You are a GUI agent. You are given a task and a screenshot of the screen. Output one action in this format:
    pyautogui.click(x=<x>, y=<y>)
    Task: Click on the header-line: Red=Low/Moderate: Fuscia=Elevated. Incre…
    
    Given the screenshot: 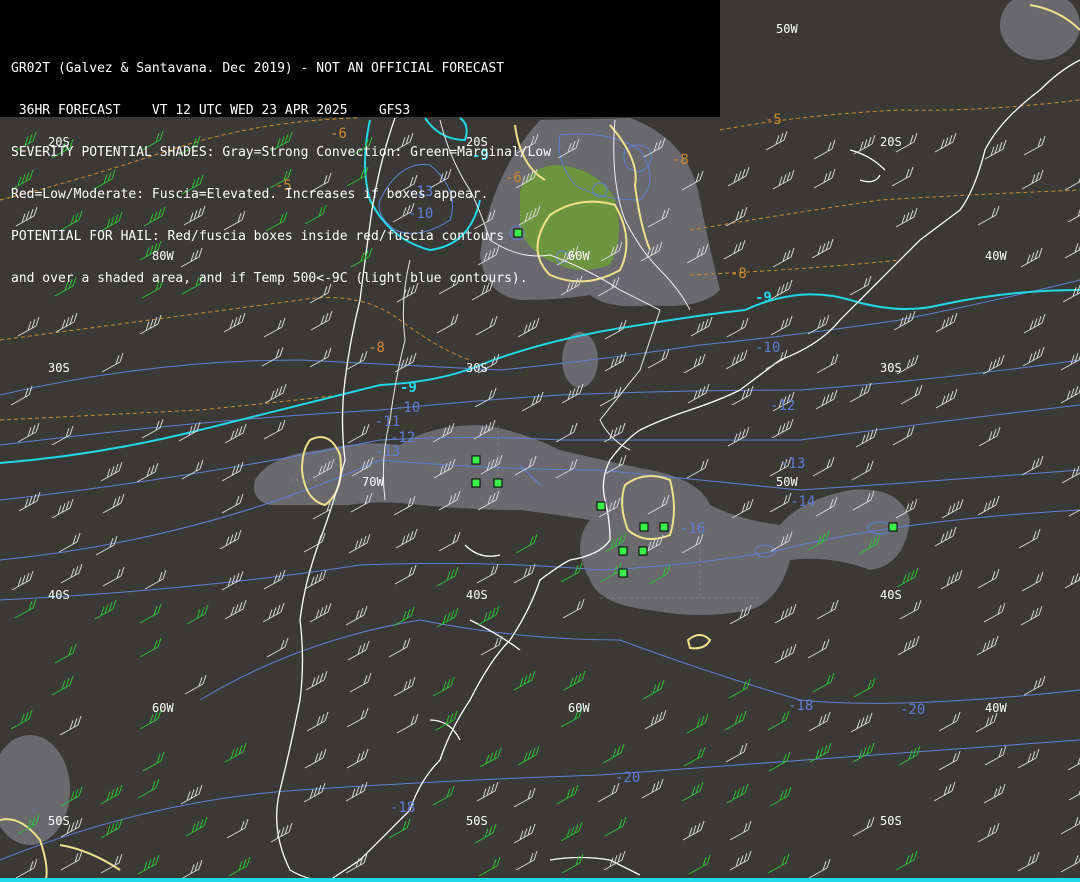 What is the action you would take?
    pyautogui.click(x=250, y=194)
    